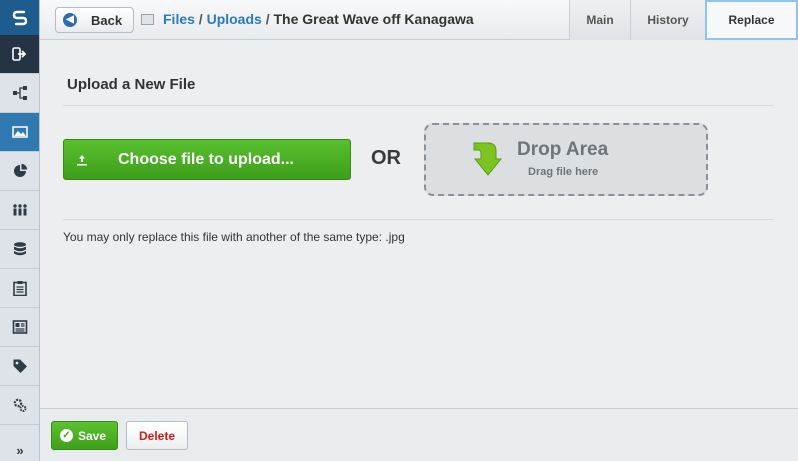  Describe the element at coordinates (19, 54) in the screenshot. I see `logout-icon` at that location.